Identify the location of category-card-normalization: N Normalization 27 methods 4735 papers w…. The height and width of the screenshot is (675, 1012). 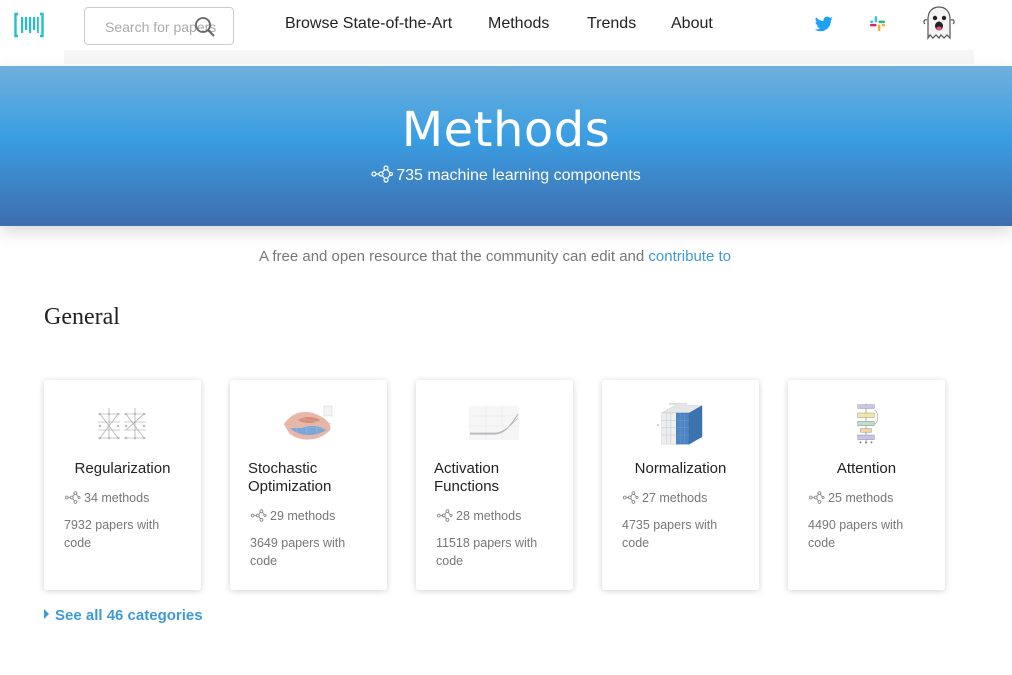
(680, 485).